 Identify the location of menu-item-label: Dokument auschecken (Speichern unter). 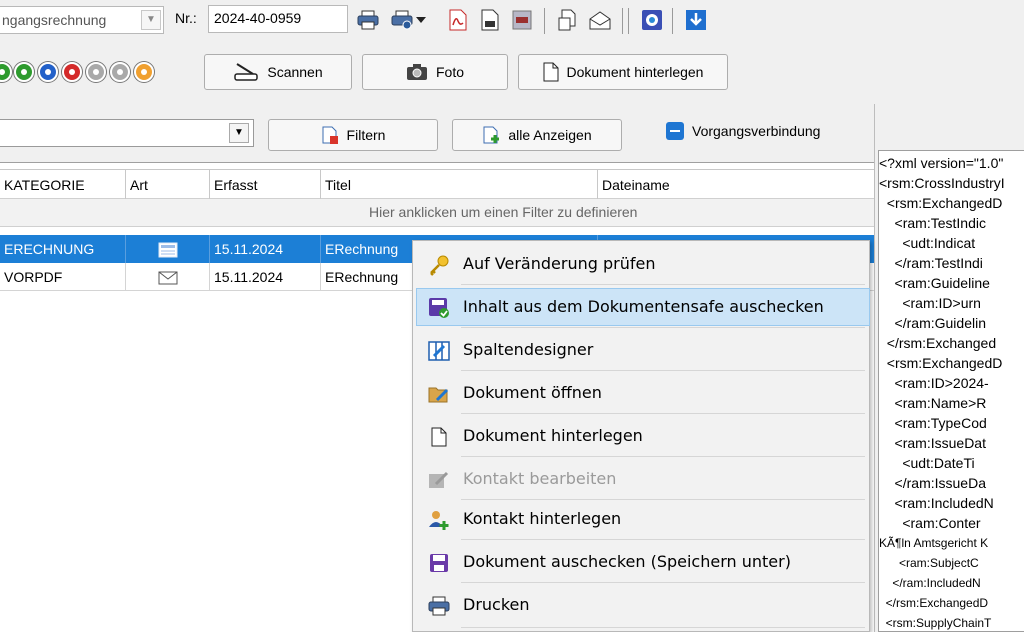
(627, 561).